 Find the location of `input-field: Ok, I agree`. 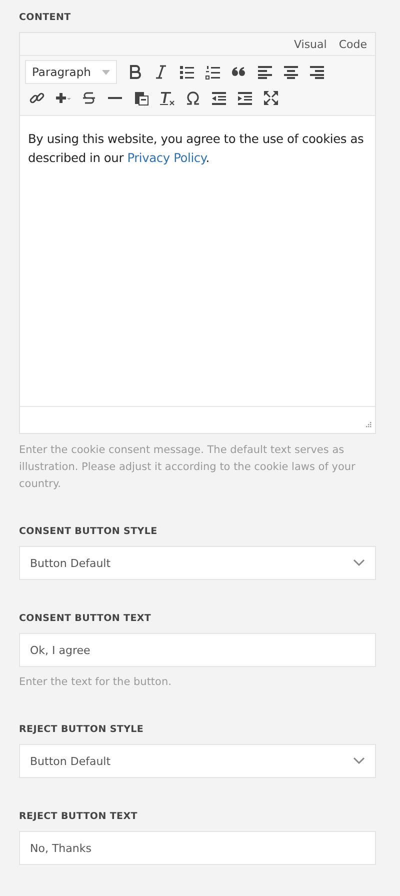

input-field: Ok, I agree is located at coordinates (197, 650).